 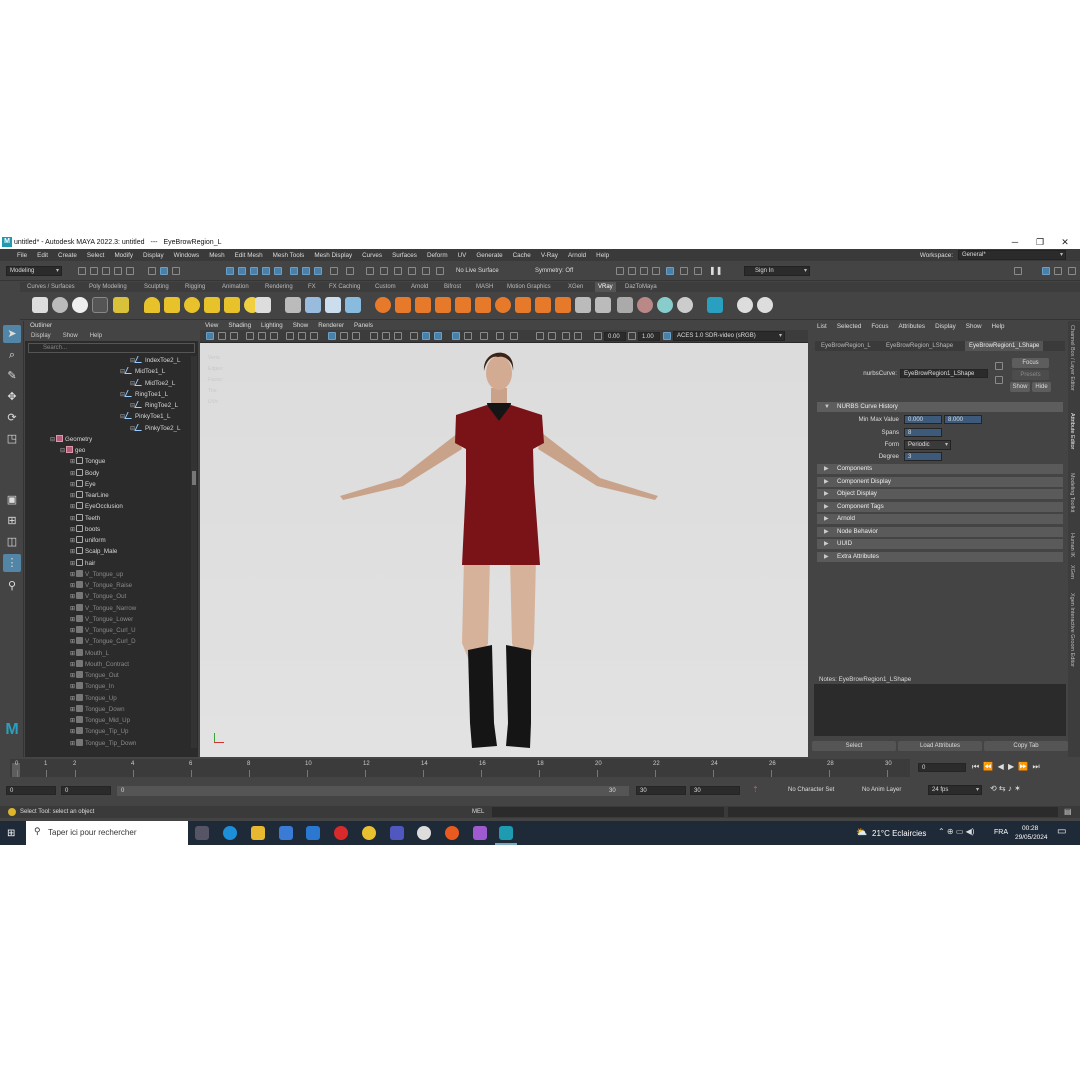 What do you see at coordinates (93, 552) in the screenshot?
I see `outliner-item: ⊞ Scalp_Male` at bounding box center [93, 552].